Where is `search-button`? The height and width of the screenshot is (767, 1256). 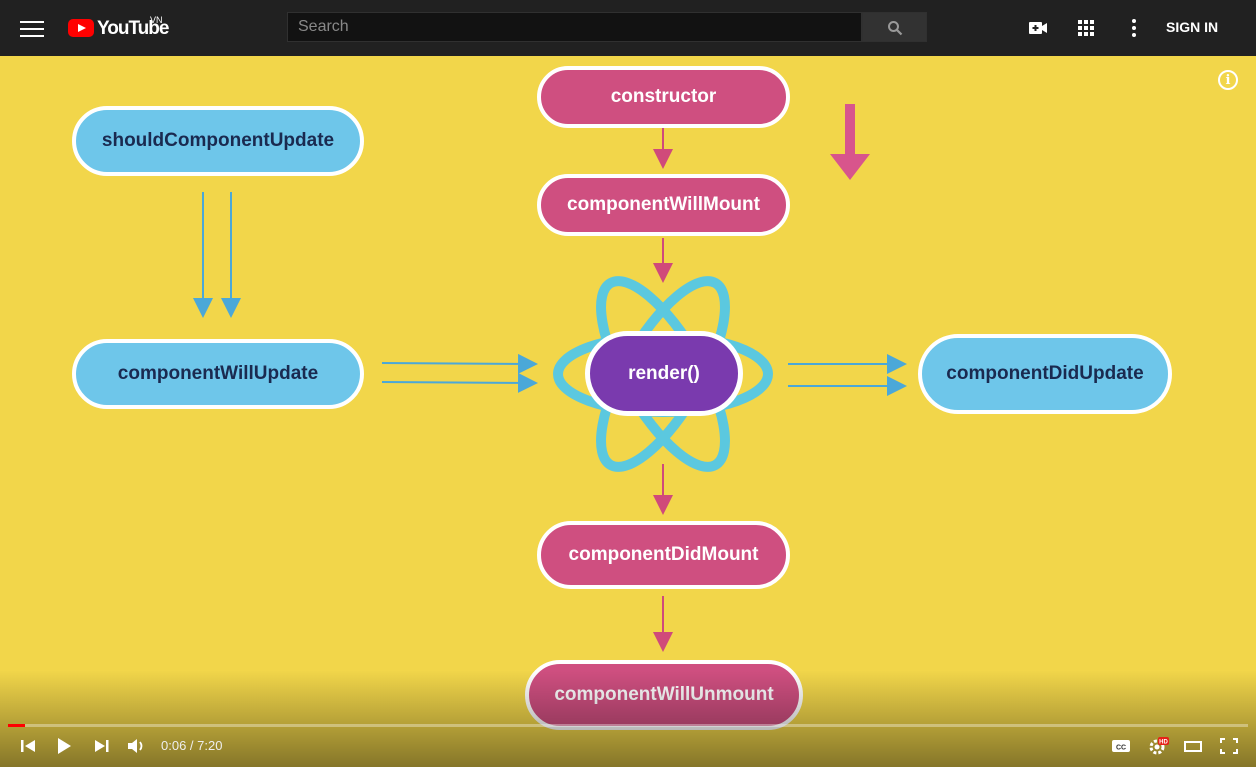 search-button is located at coordinates (894, 27).